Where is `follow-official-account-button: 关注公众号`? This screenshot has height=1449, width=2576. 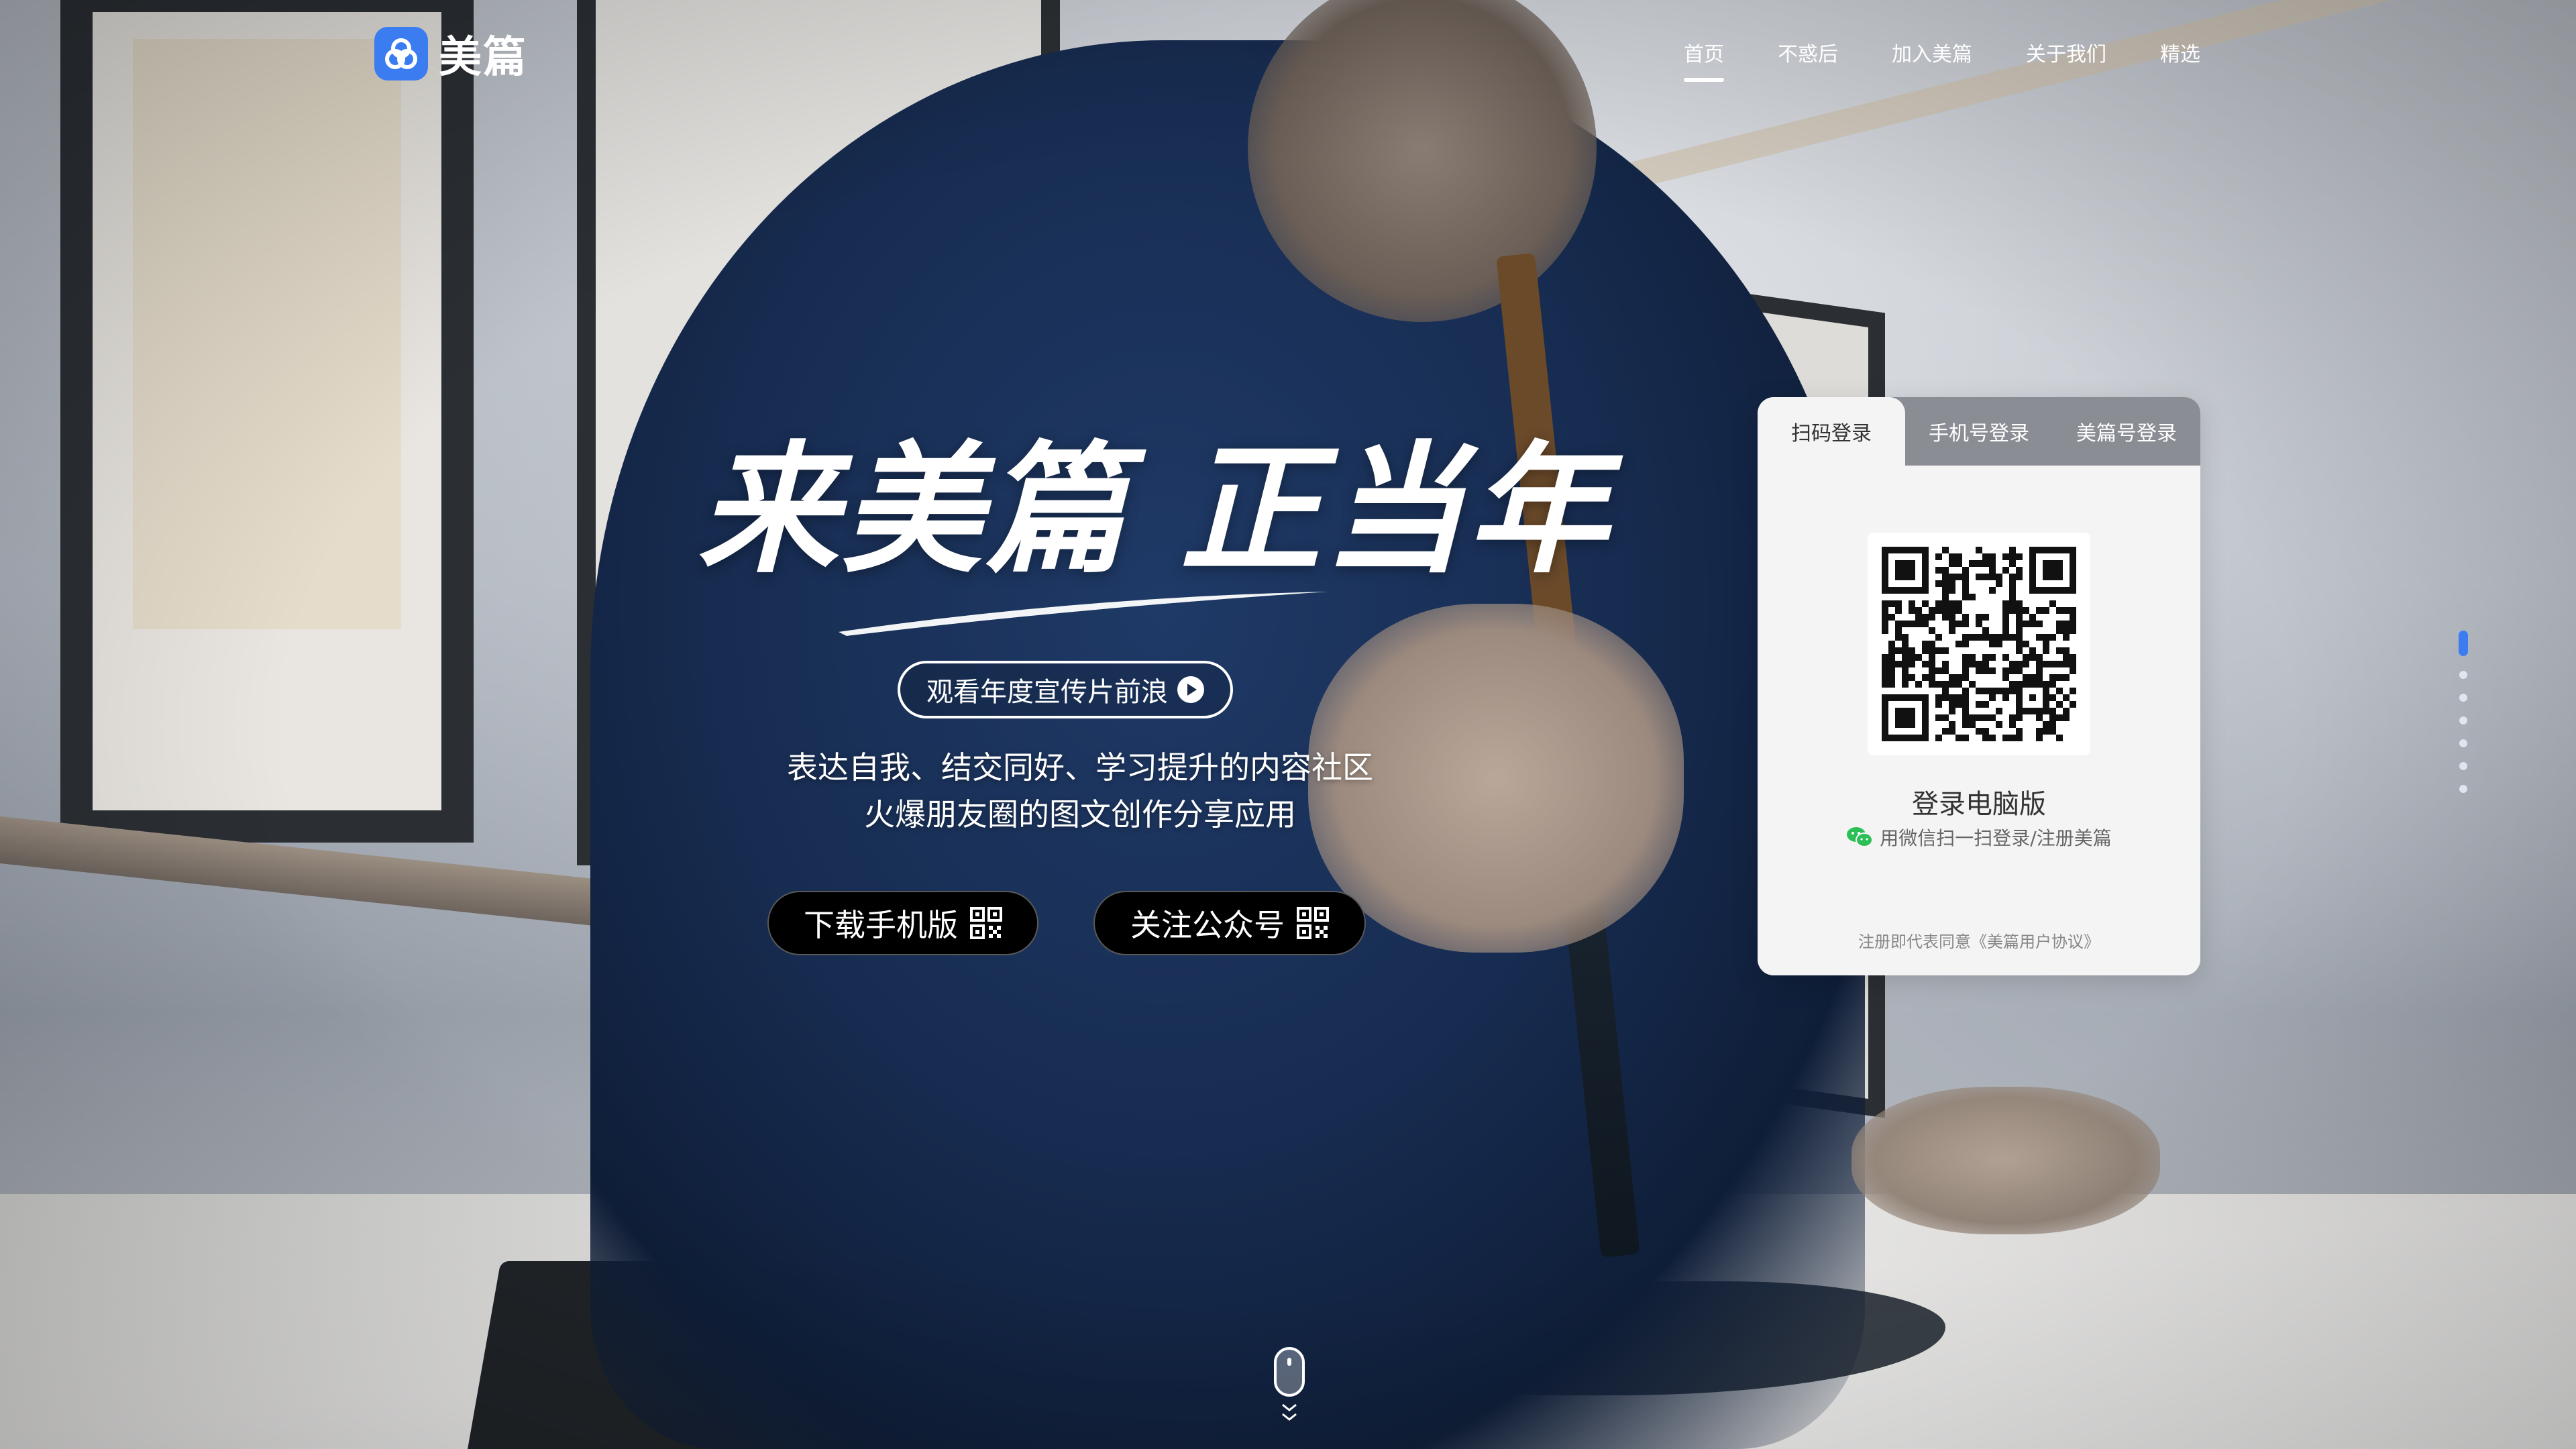
follow-official-account-button: 关注公众号 is located at coordinates (1229, 923).